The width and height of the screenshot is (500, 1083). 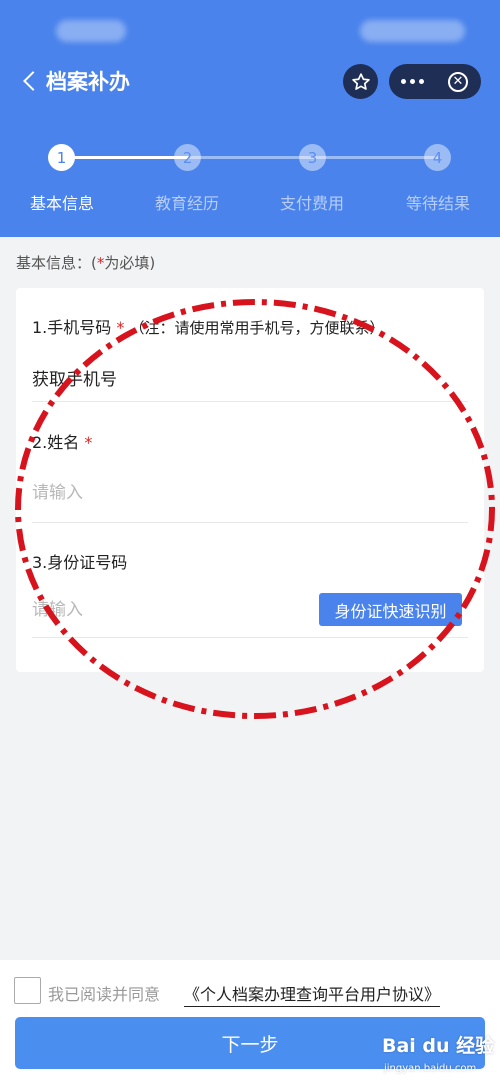 I want to click on step-2-number: 2, so click(x=187, y=157).